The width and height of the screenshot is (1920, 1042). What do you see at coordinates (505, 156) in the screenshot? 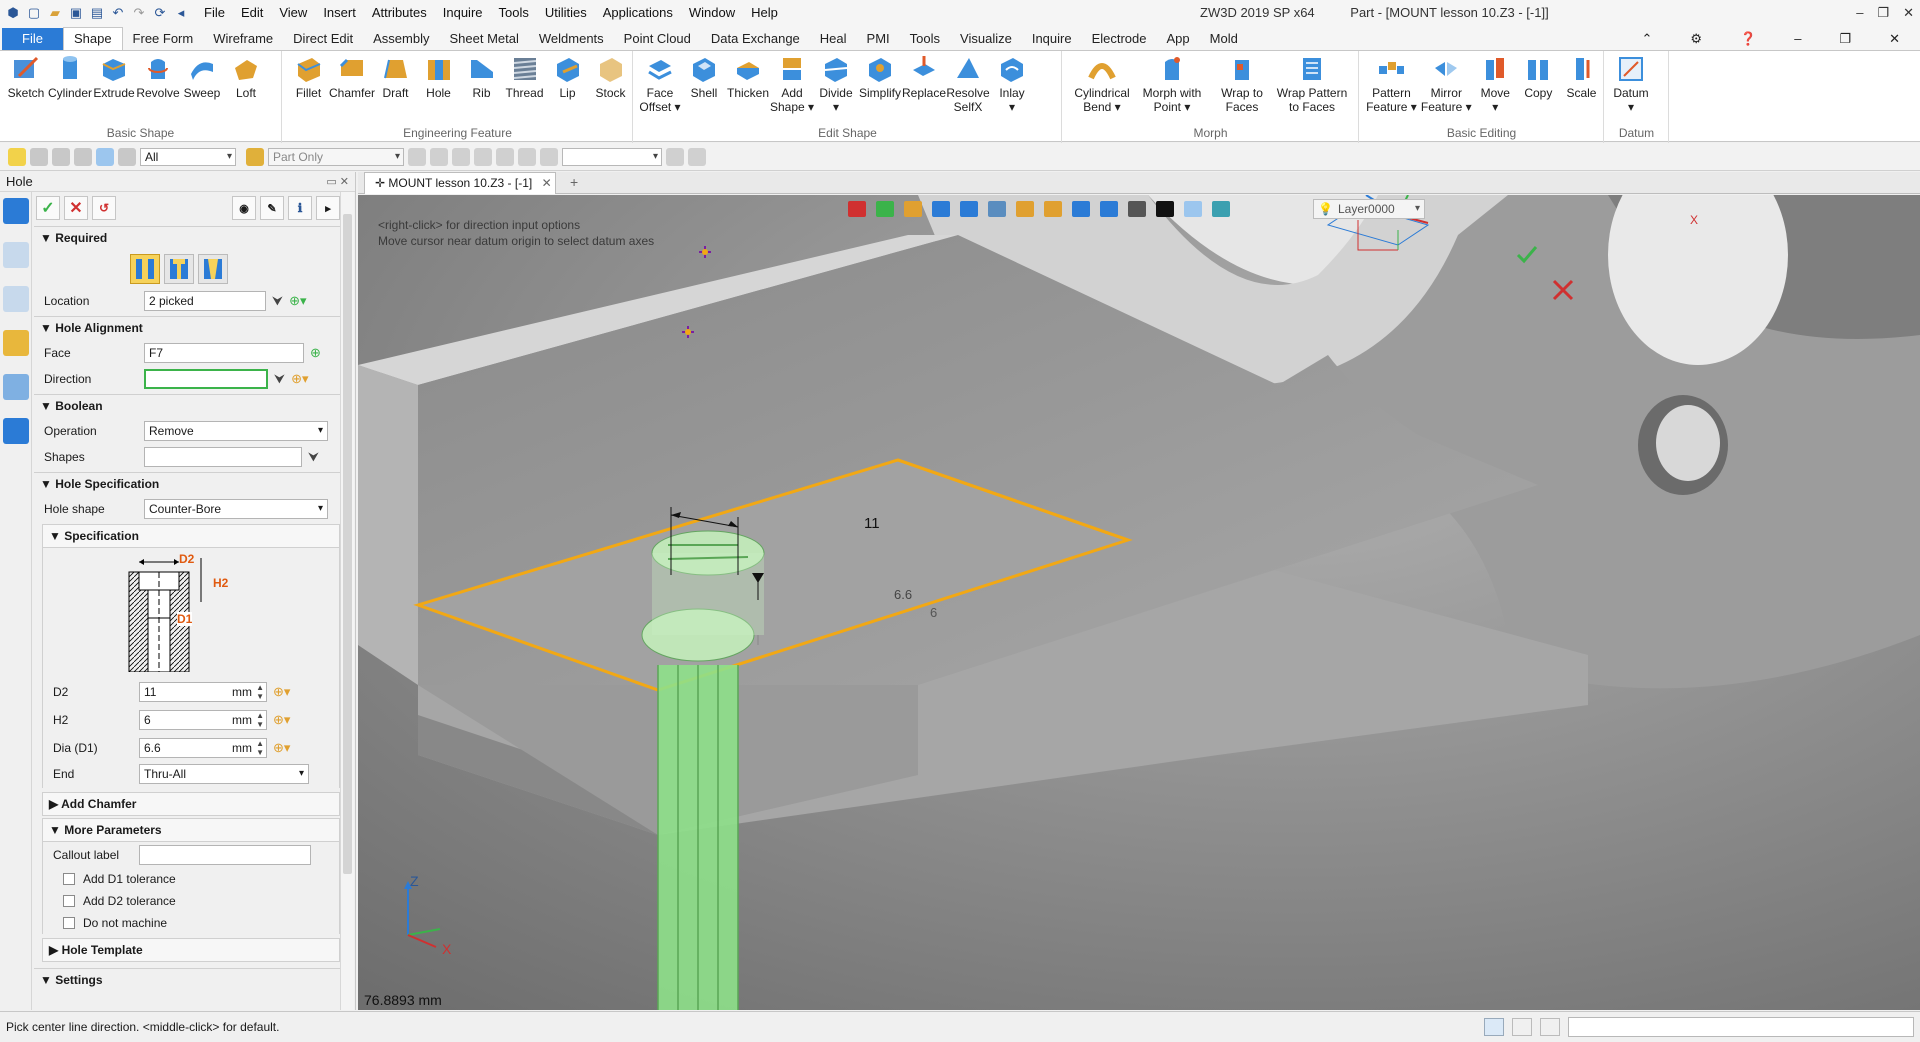
I see `align-right-icon` at bounding box center [505, 156].